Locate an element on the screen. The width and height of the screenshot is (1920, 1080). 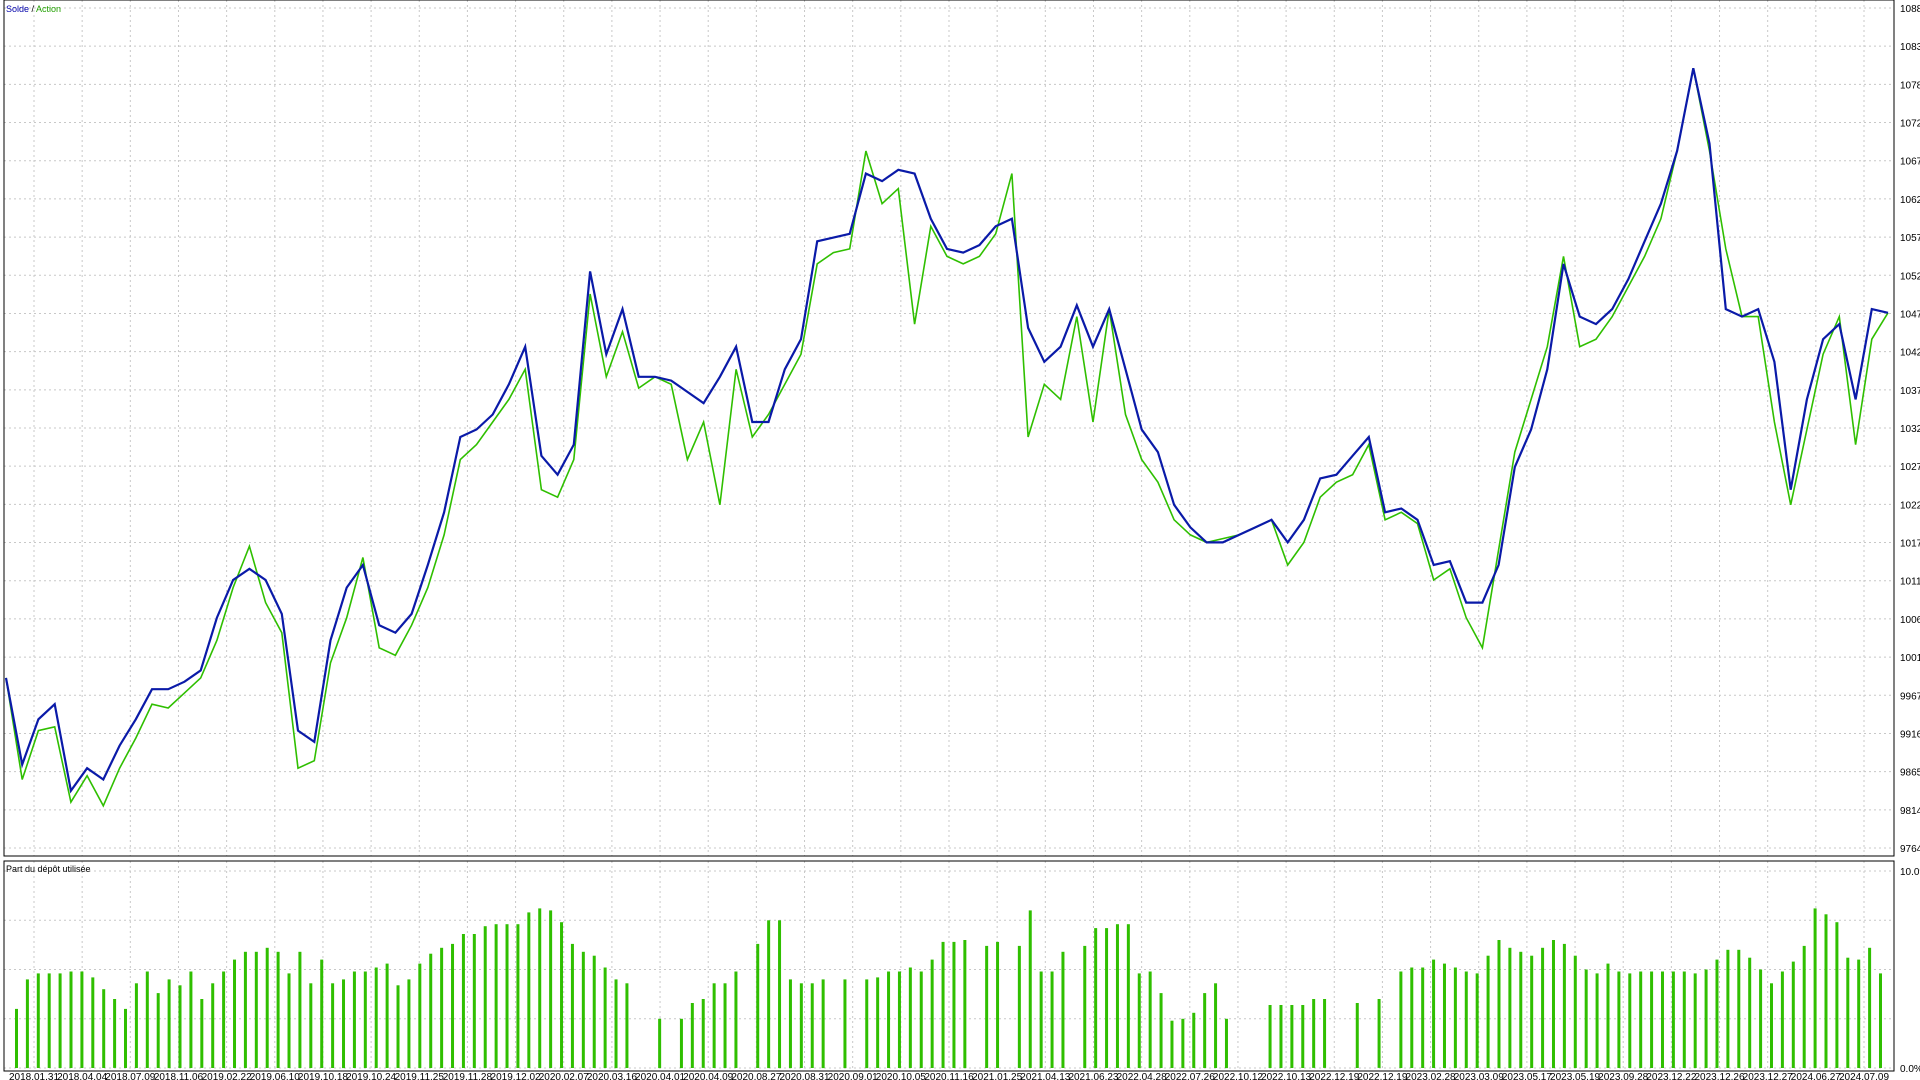
y-tick-label: 10627 is located at coordinates (1910, 200).